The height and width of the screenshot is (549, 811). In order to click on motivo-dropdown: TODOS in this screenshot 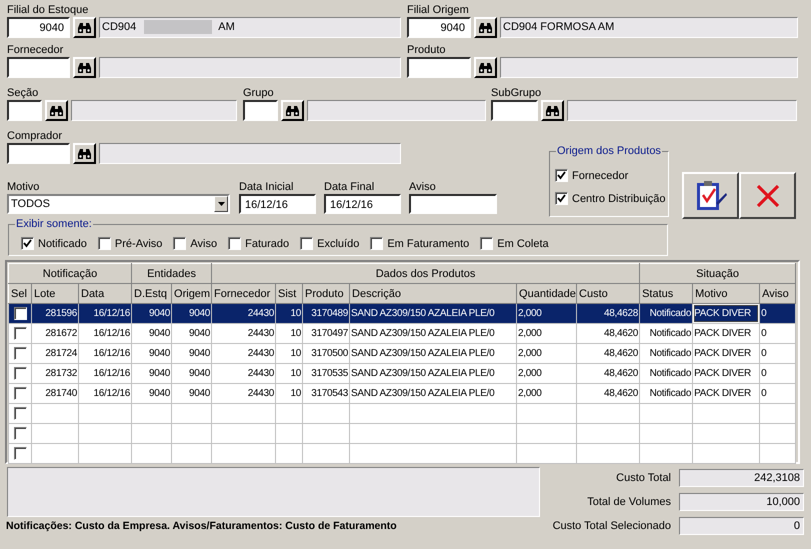, I will do `click(118, 204)`.